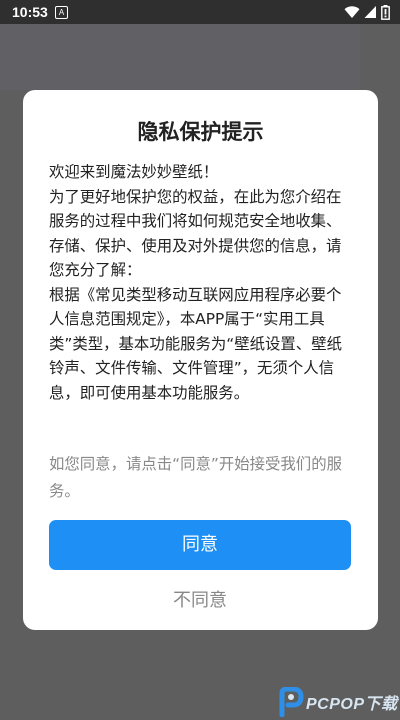  Describe the element at coordinates (180, 57) in the screenshot. I see `background-panel` at that location.